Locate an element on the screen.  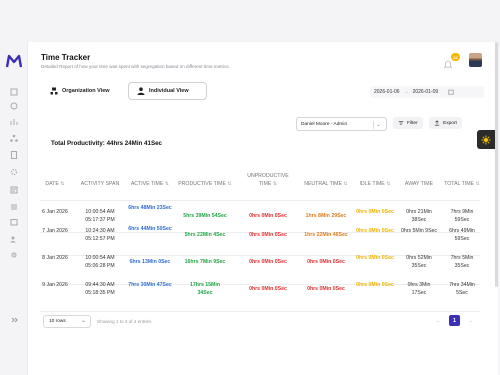
collapse-icon is located at coordinates (14, 320).